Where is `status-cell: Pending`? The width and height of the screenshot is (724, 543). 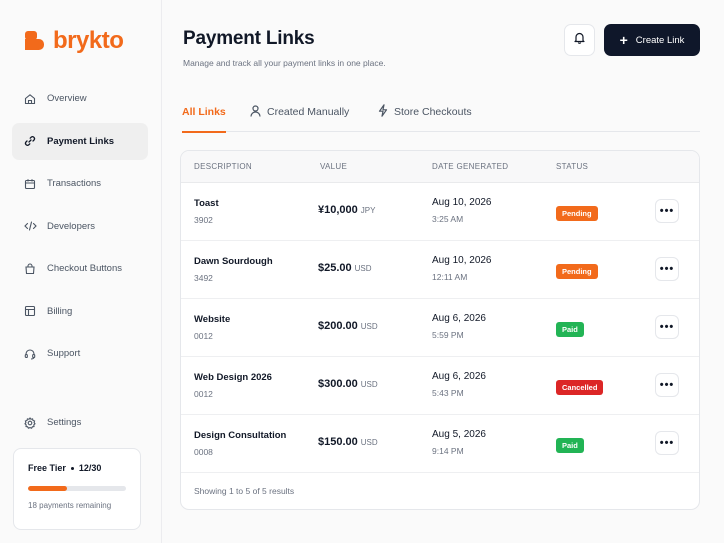 status-cell: Pending is located at coordinates (577, 212).